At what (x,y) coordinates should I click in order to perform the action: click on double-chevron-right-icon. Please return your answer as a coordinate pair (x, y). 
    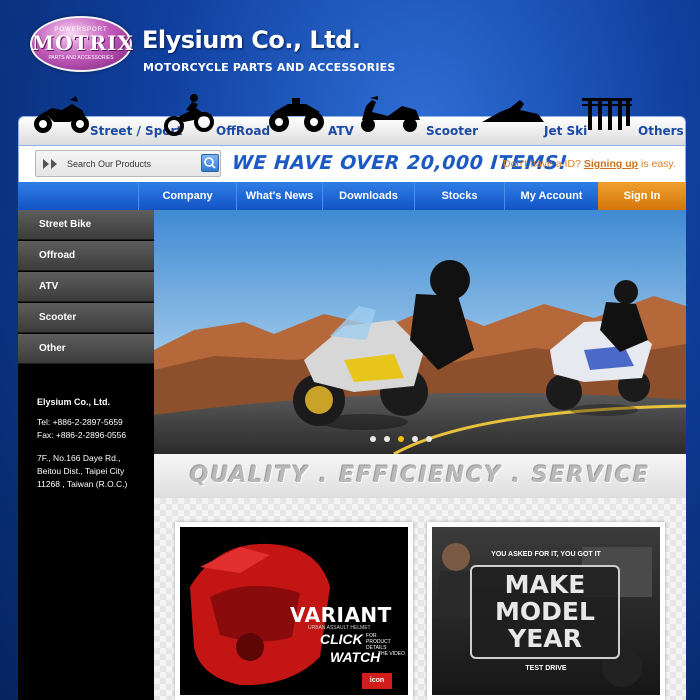
    Looking at the image, I should click on (50, 164).